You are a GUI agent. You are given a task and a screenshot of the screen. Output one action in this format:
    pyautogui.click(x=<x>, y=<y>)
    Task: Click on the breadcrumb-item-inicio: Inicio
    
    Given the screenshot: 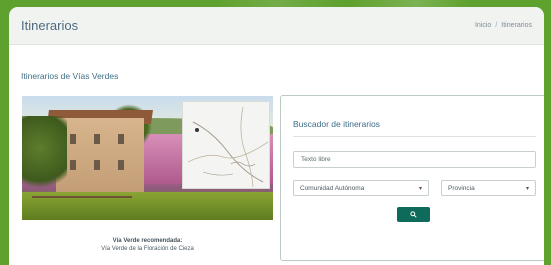 What is the action you would take?
    pyautogui.click(x=483, y=25)
    